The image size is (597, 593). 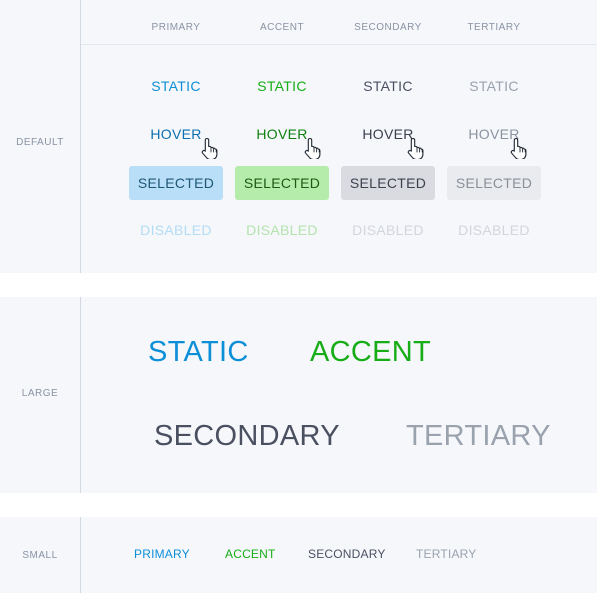 I want to click on large-secondary-button: SECONDARY, so click(x=247, y=436).